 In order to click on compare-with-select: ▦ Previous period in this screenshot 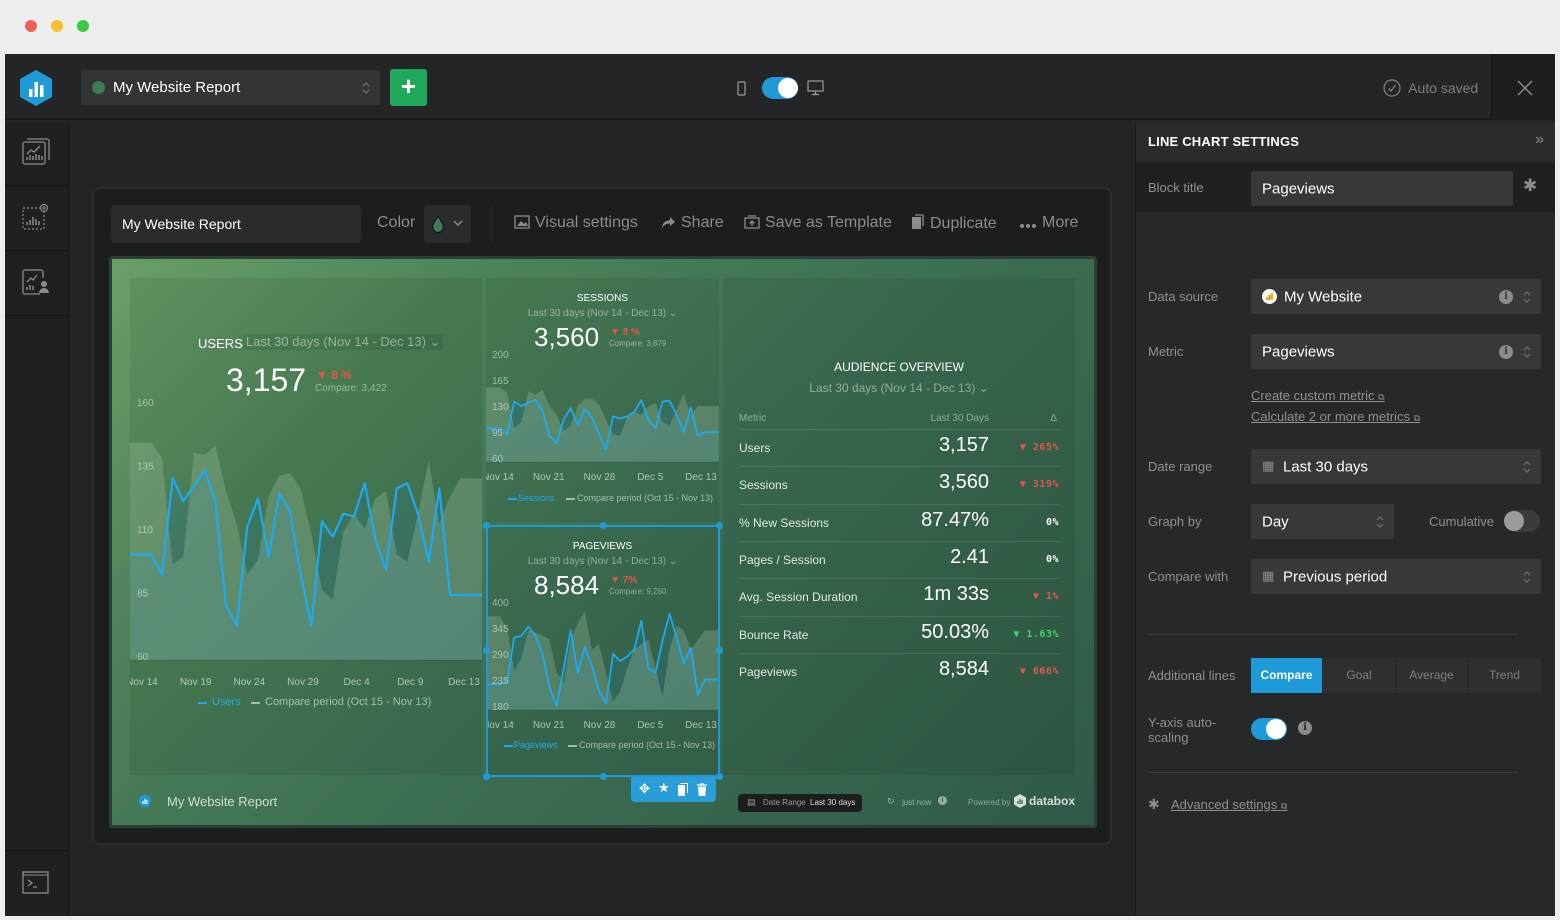, I will do `click(1396, 576)`.